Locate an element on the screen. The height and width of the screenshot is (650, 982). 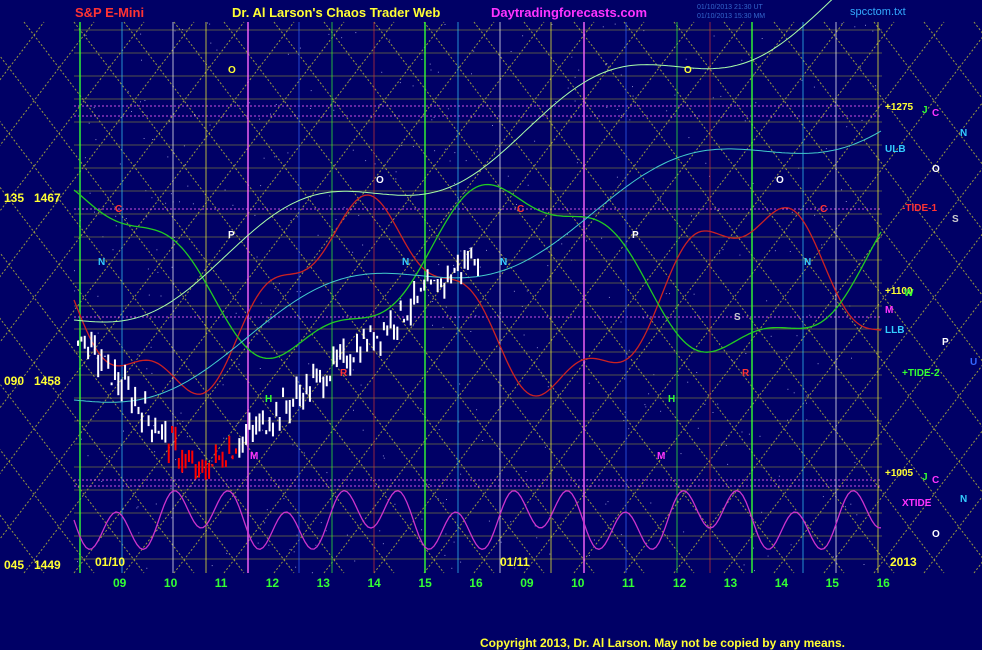
year-label: 2013 is located at coordinates (903, 562).